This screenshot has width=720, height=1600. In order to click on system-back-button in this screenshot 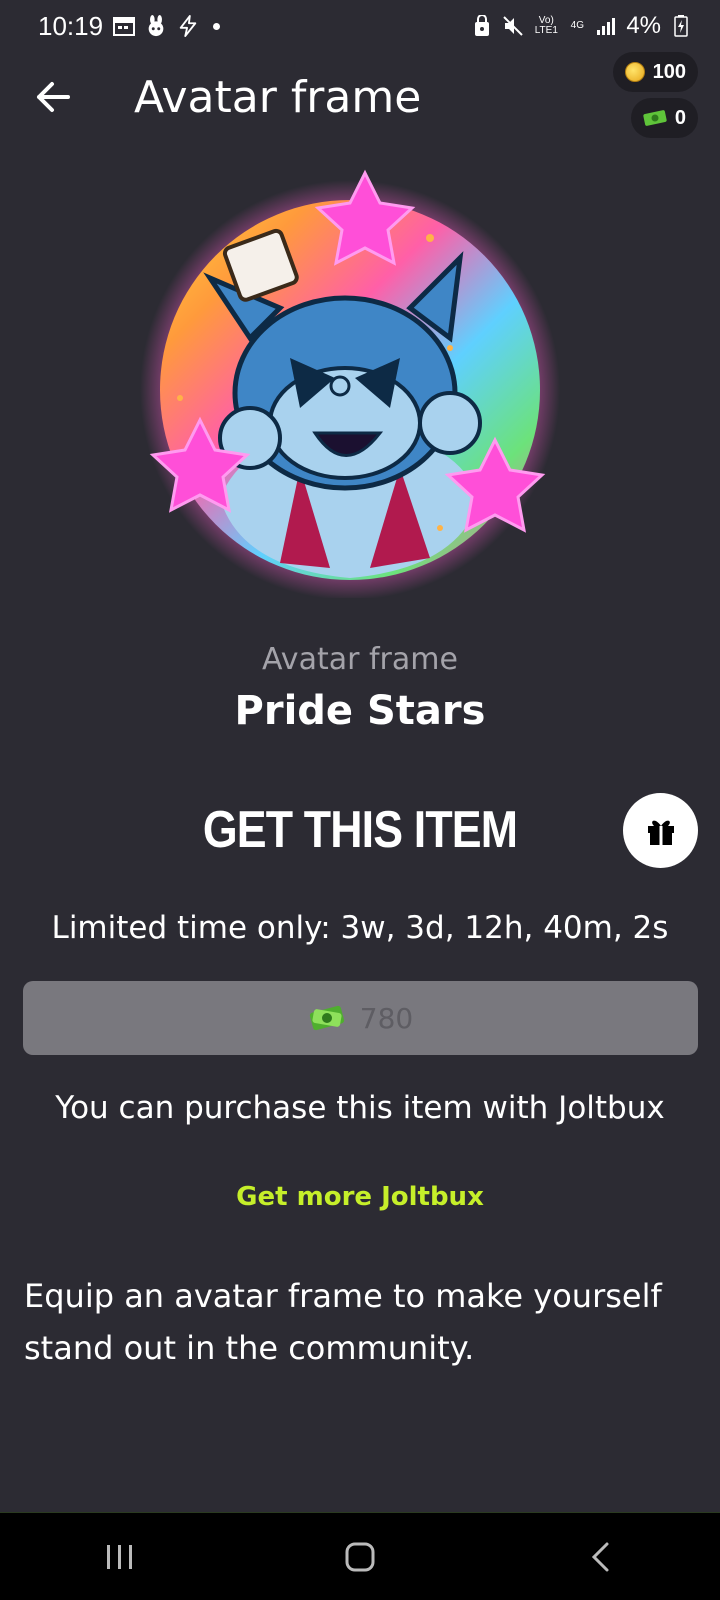, I will do `click(600, 1557)`.